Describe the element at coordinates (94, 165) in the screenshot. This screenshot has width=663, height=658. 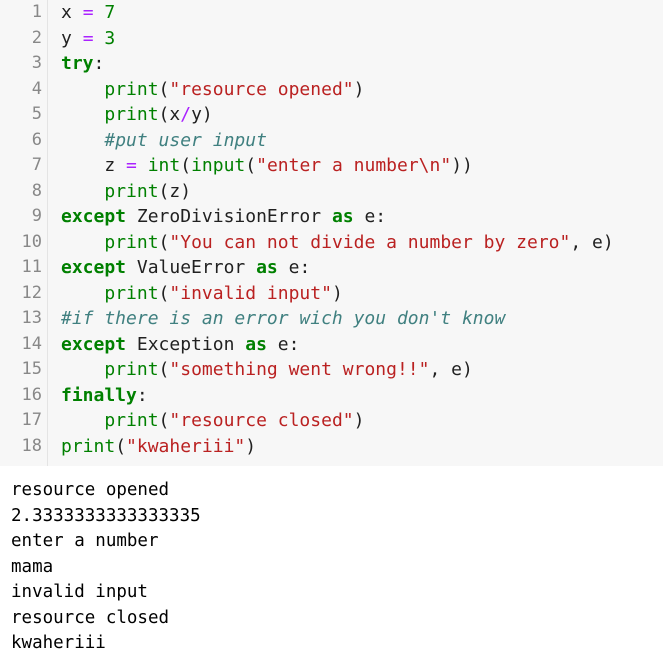
I see `code-token-plain: z` at that location.